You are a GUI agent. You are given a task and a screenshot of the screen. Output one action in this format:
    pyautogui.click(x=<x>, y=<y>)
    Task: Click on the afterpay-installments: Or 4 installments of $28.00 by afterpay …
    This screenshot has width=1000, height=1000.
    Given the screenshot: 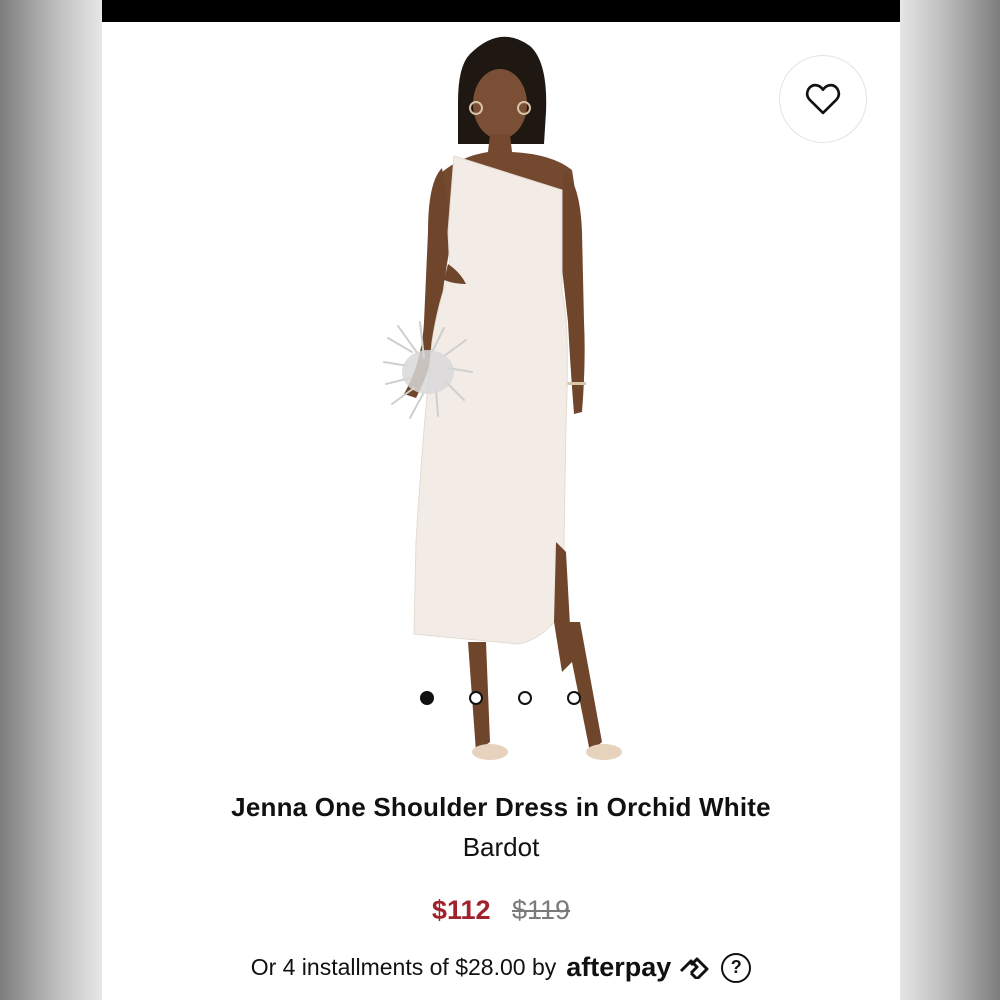 What is the action you would take?
    pyautogui.click(x=501, y=967)
    